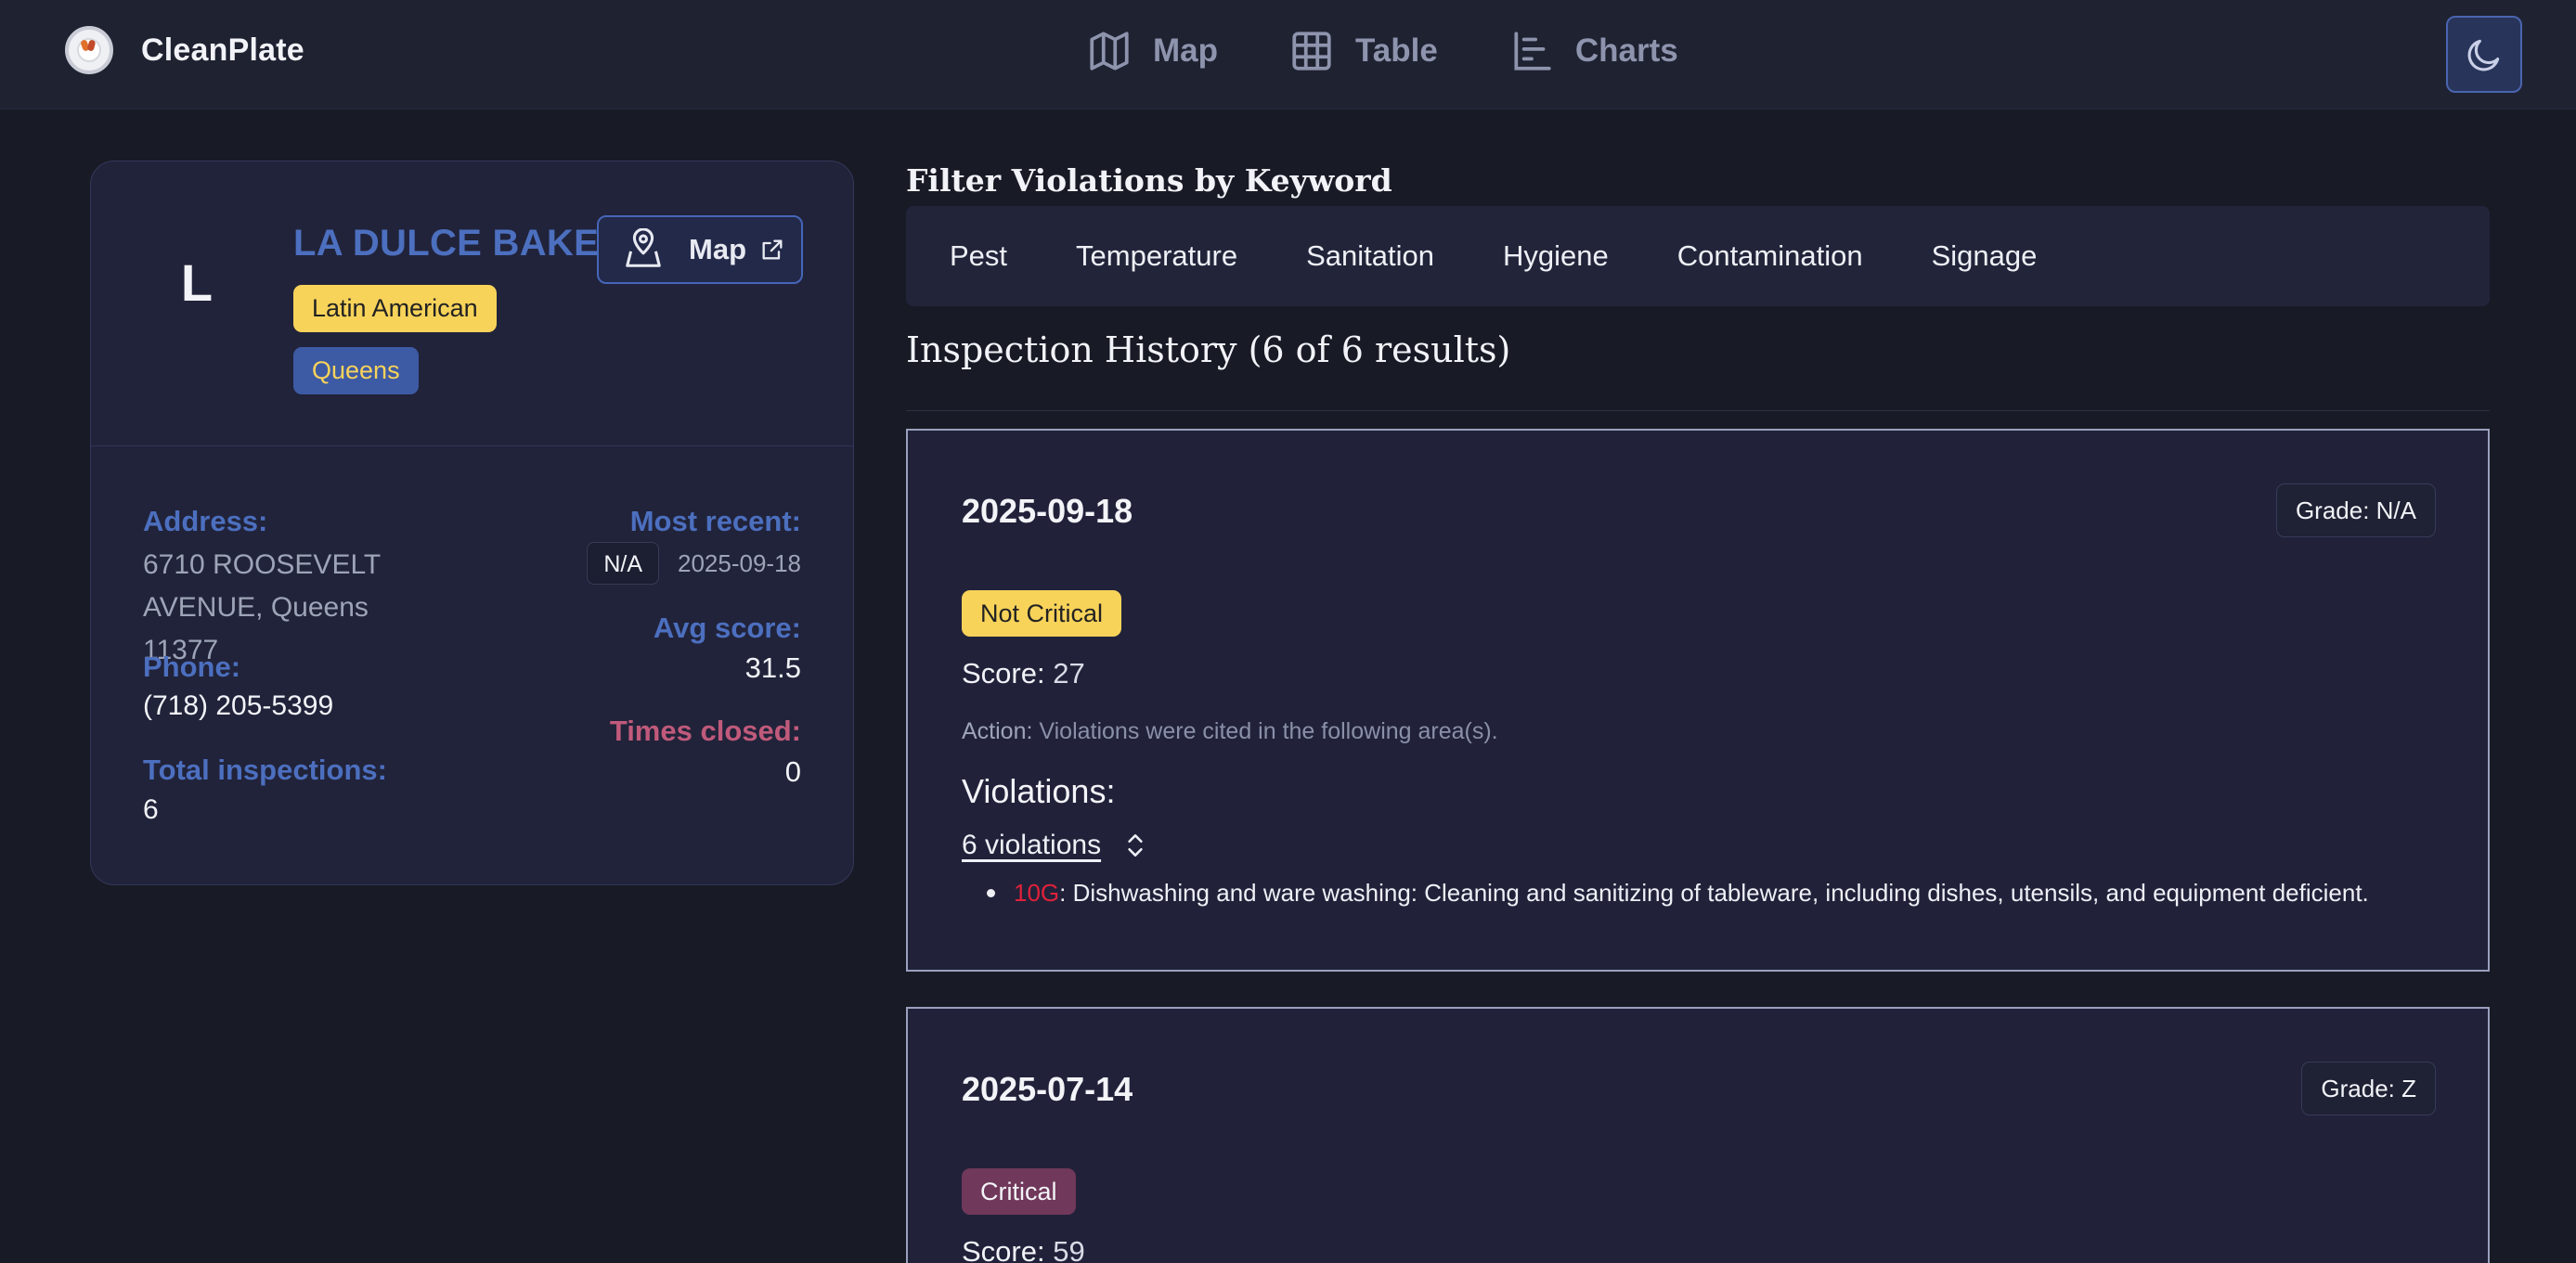  Describe the element at coordinates (472, 446) in the screenshot. I see `card-divider` at that location.